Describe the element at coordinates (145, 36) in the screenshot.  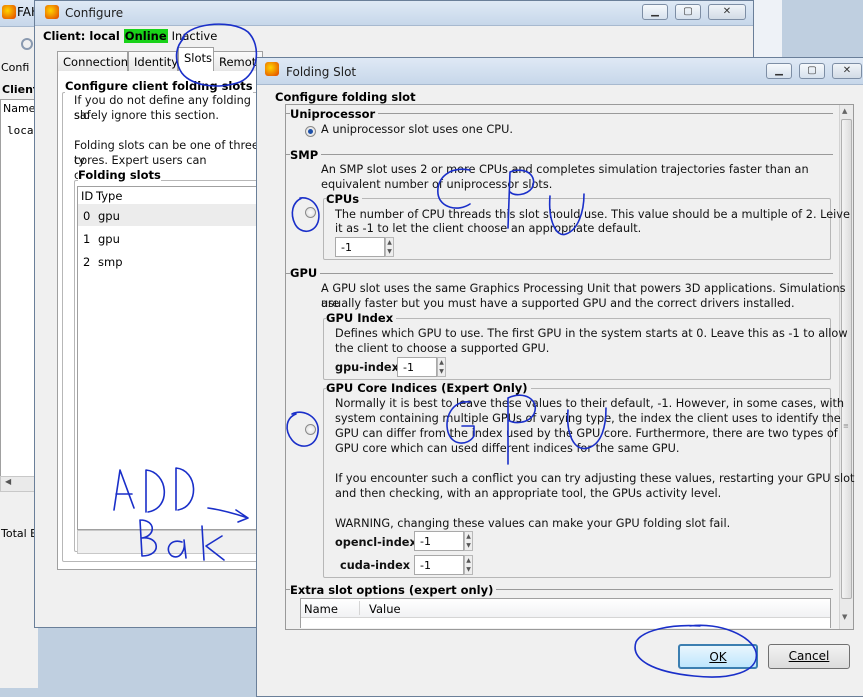
I see `status-online-badge: Online` at that location.